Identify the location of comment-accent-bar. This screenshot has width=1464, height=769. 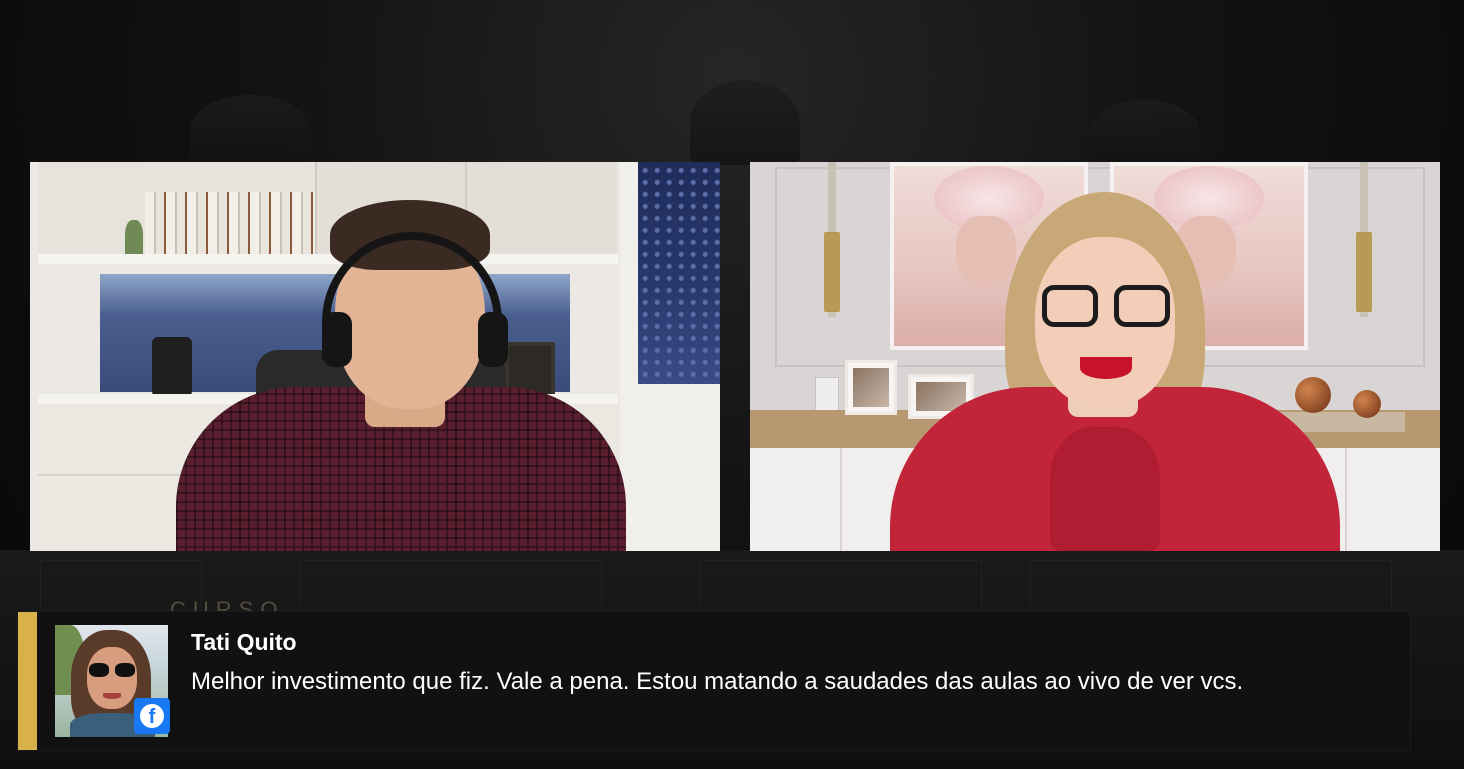
(27, 681).